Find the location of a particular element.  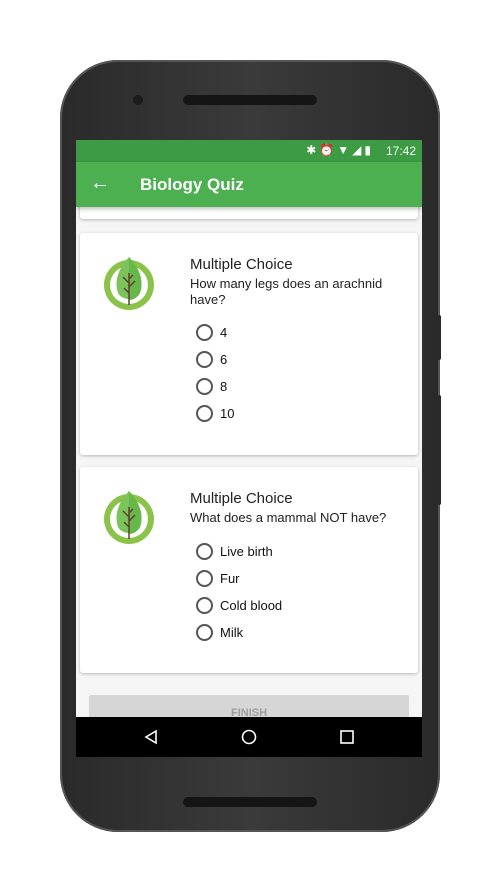

status-time: 17:42 is located at coordinates (400, 151).